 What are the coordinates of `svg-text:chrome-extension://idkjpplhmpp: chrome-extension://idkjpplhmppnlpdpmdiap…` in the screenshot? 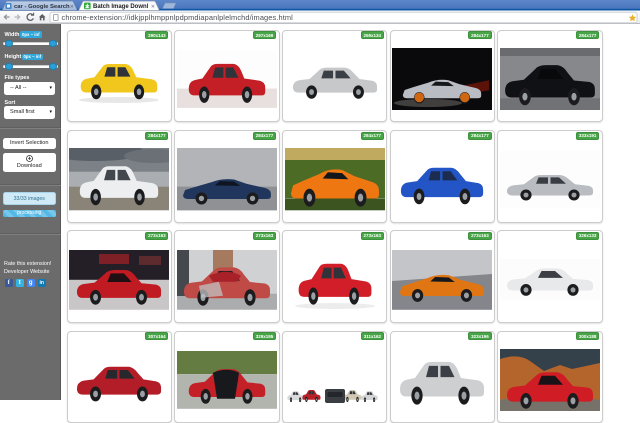 It's located at (178, 17).